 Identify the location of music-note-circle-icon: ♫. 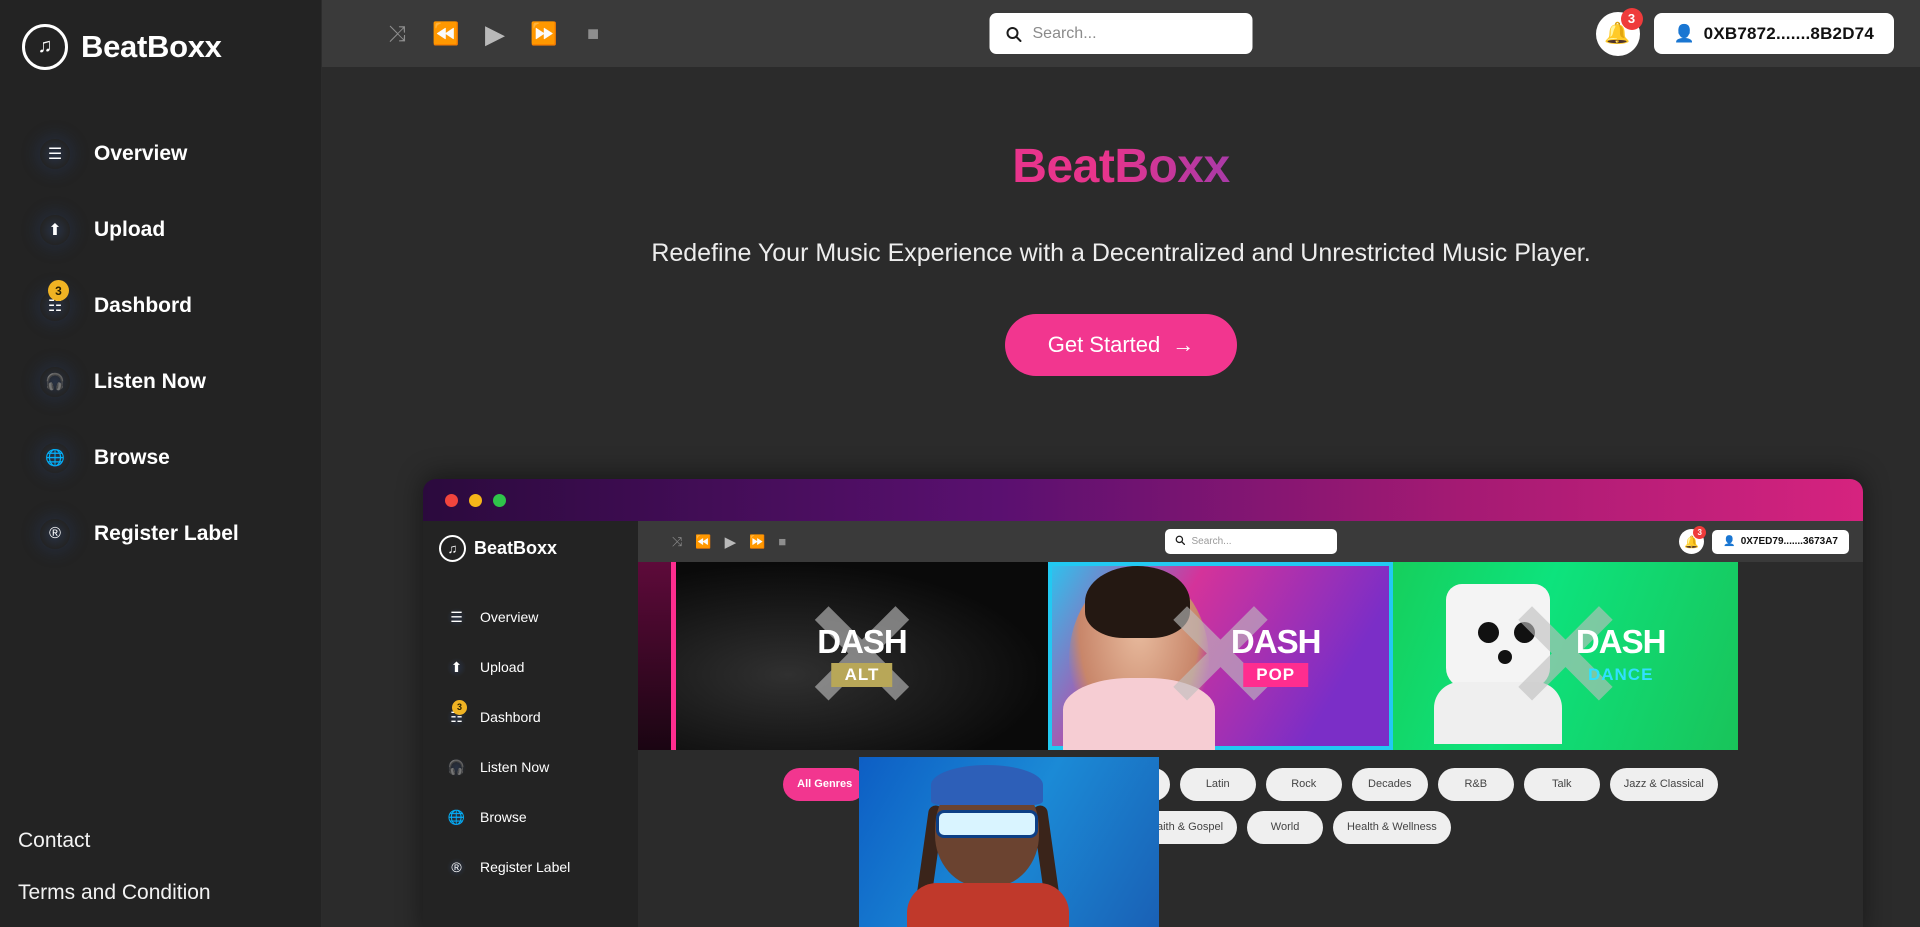
(45, 47).